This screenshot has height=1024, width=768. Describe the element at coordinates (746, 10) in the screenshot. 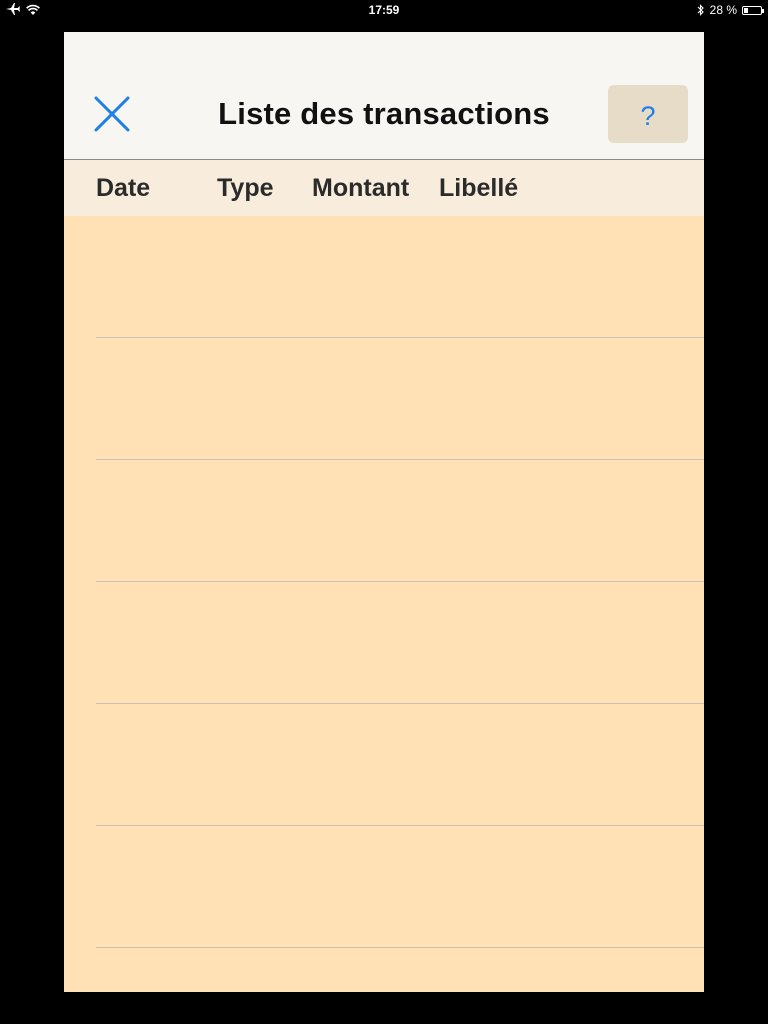

I see `battery-fill` at that location.